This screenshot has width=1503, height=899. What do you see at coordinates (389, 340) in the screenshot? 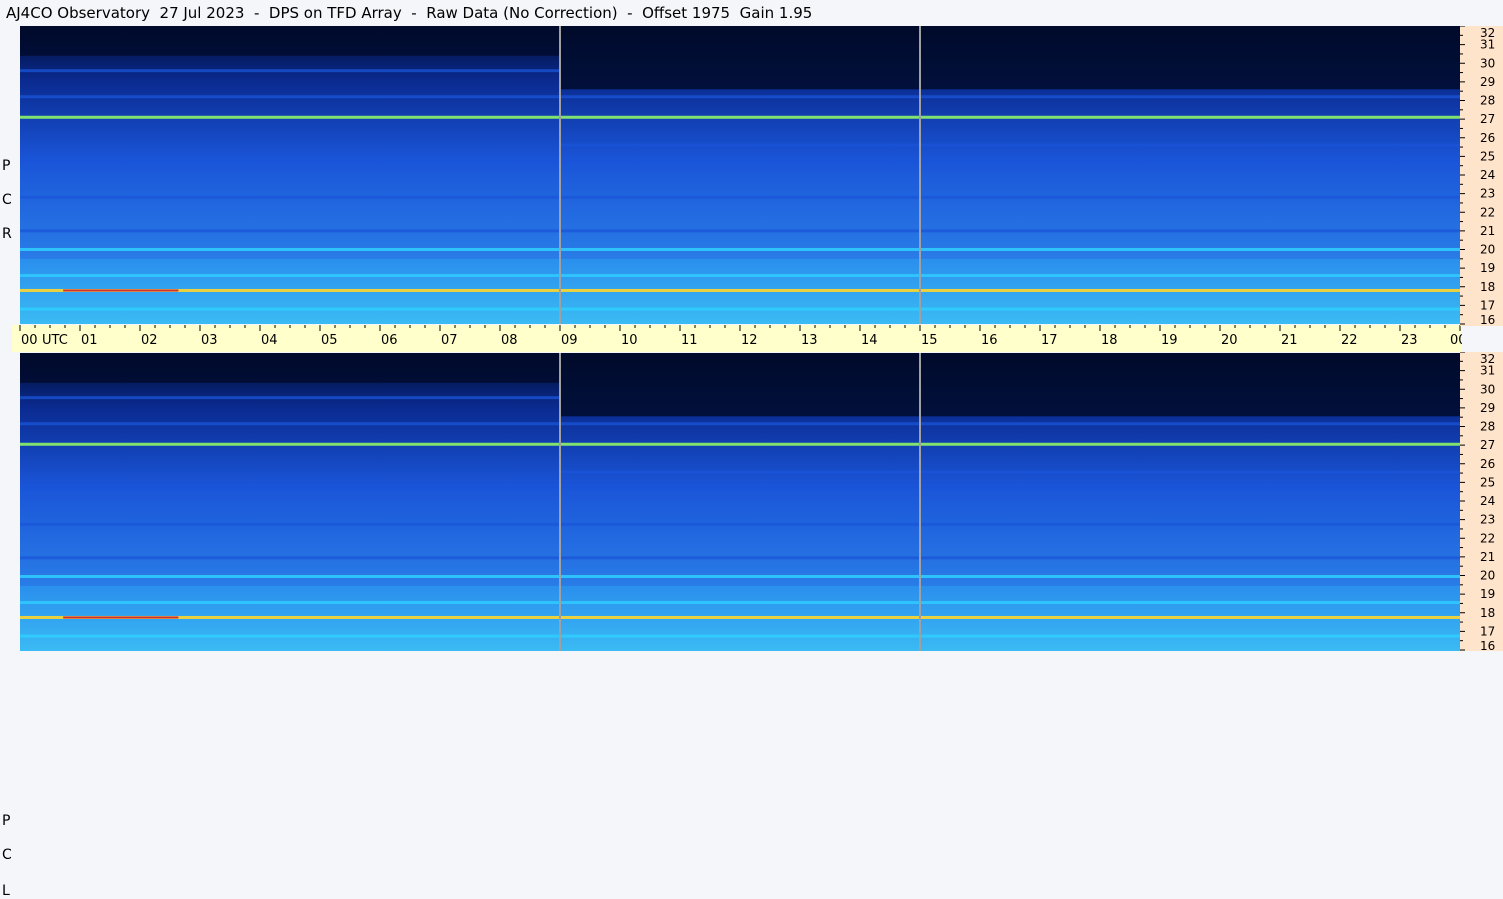
I see `time-tick-label-6: 06` at bounding box center [389, 340].